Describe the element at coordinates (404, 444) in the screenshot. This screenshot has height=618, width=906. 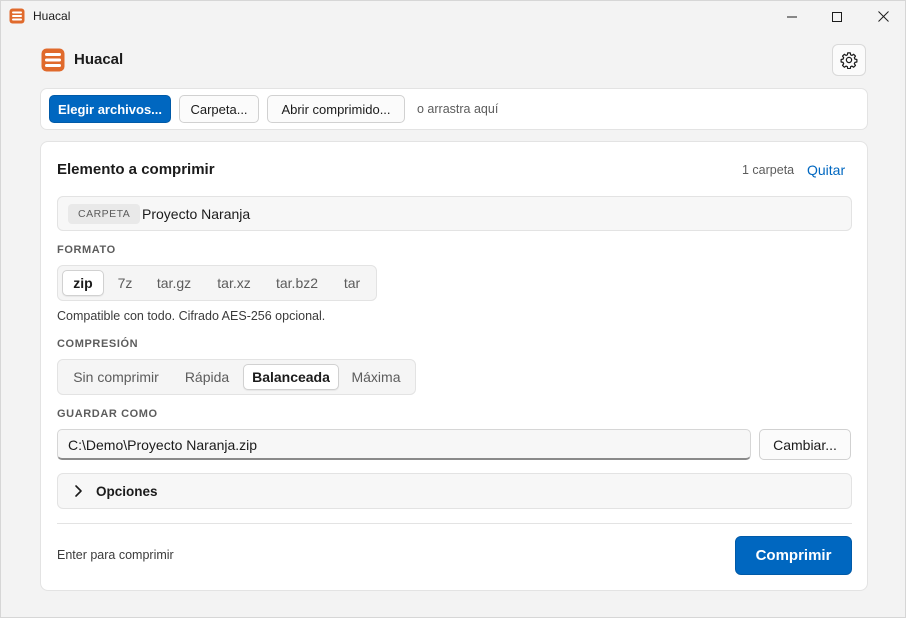
I see `save-path-input: C:\Demo\Proyecto Naranja.zip` at that location.